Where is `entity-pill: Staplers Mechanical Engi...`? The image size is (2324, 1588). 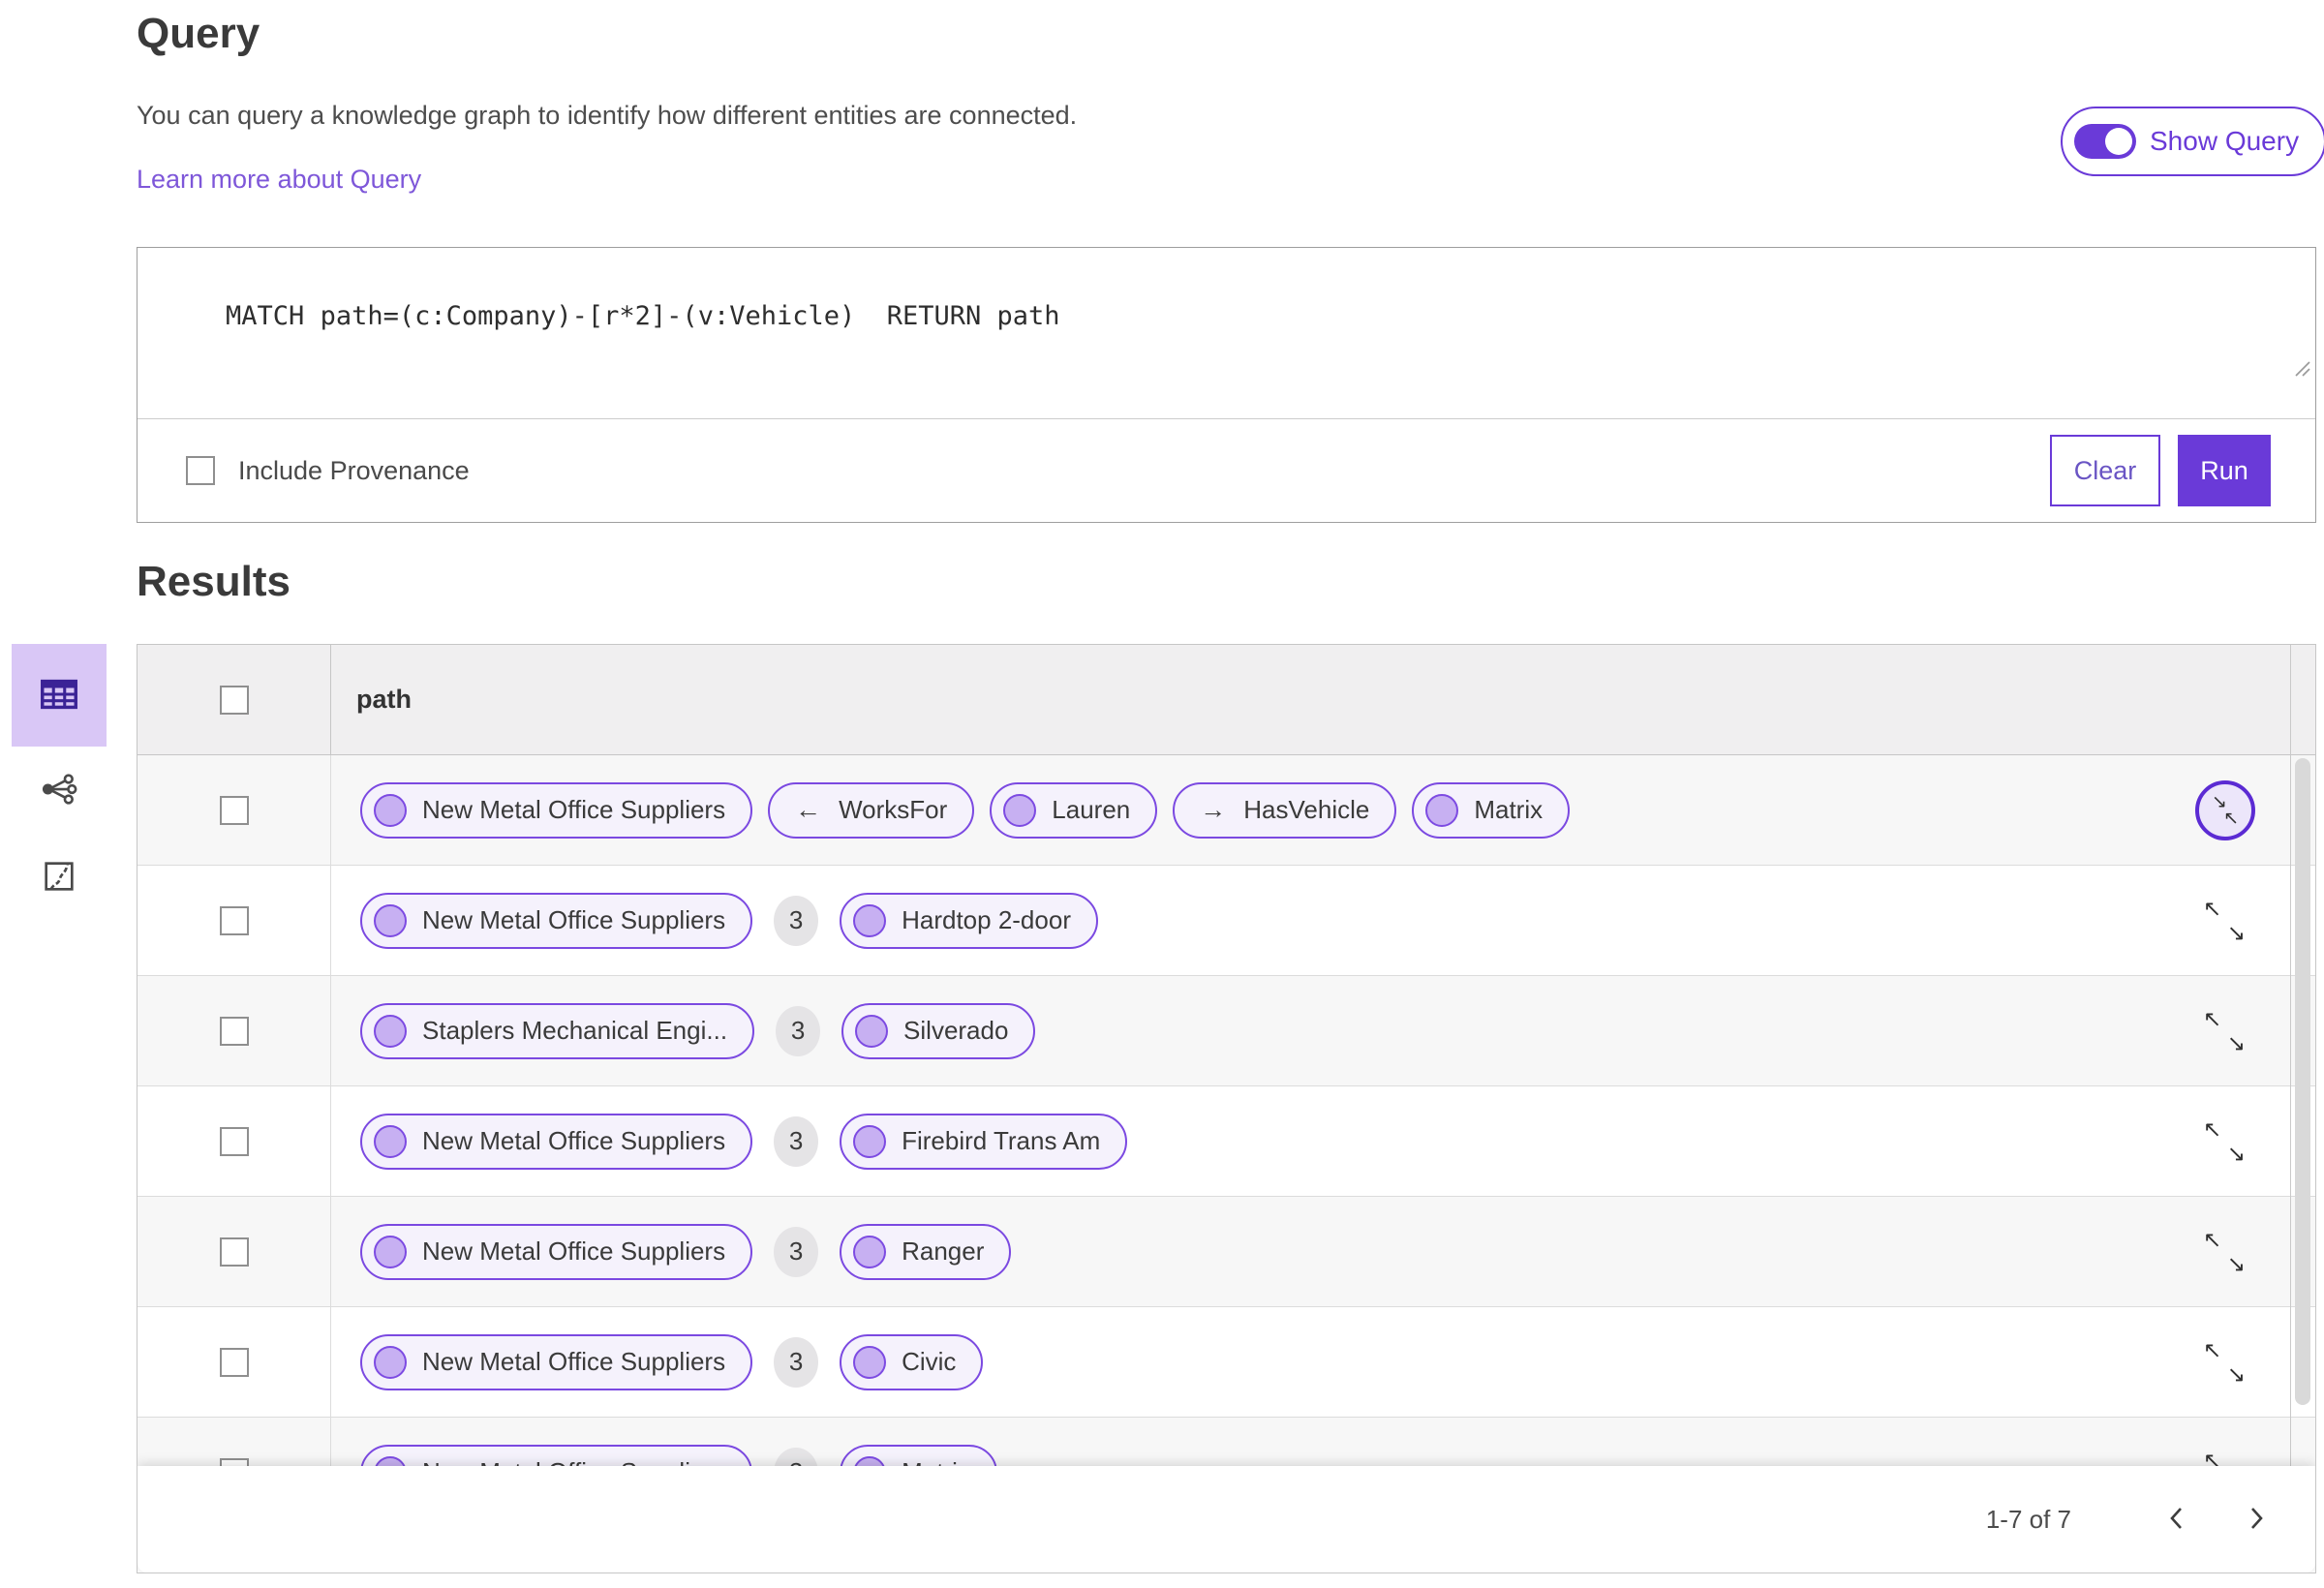
entity-pill: Staplers Mechanical Engi... is located at coordinates (557, 1030).